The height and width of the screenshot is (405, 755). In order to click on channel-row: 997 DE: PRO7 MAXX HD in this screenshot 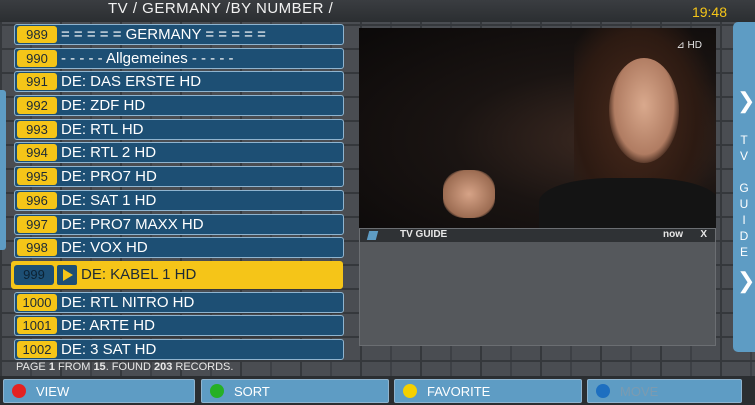, I will do `click(179, 224)`.